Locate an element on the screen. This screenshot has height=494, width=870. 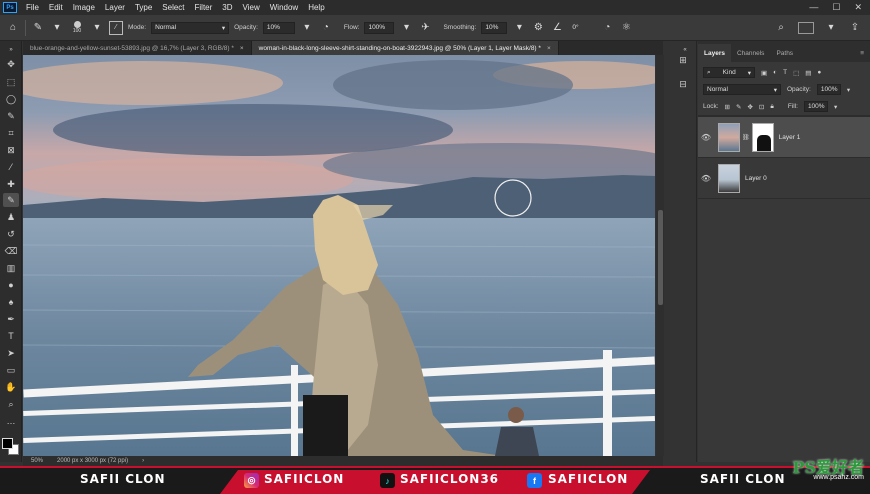
layer-row-layer-1: 👁︎ ⛓︎ Layer 1 is located at coordinates (784, 137).